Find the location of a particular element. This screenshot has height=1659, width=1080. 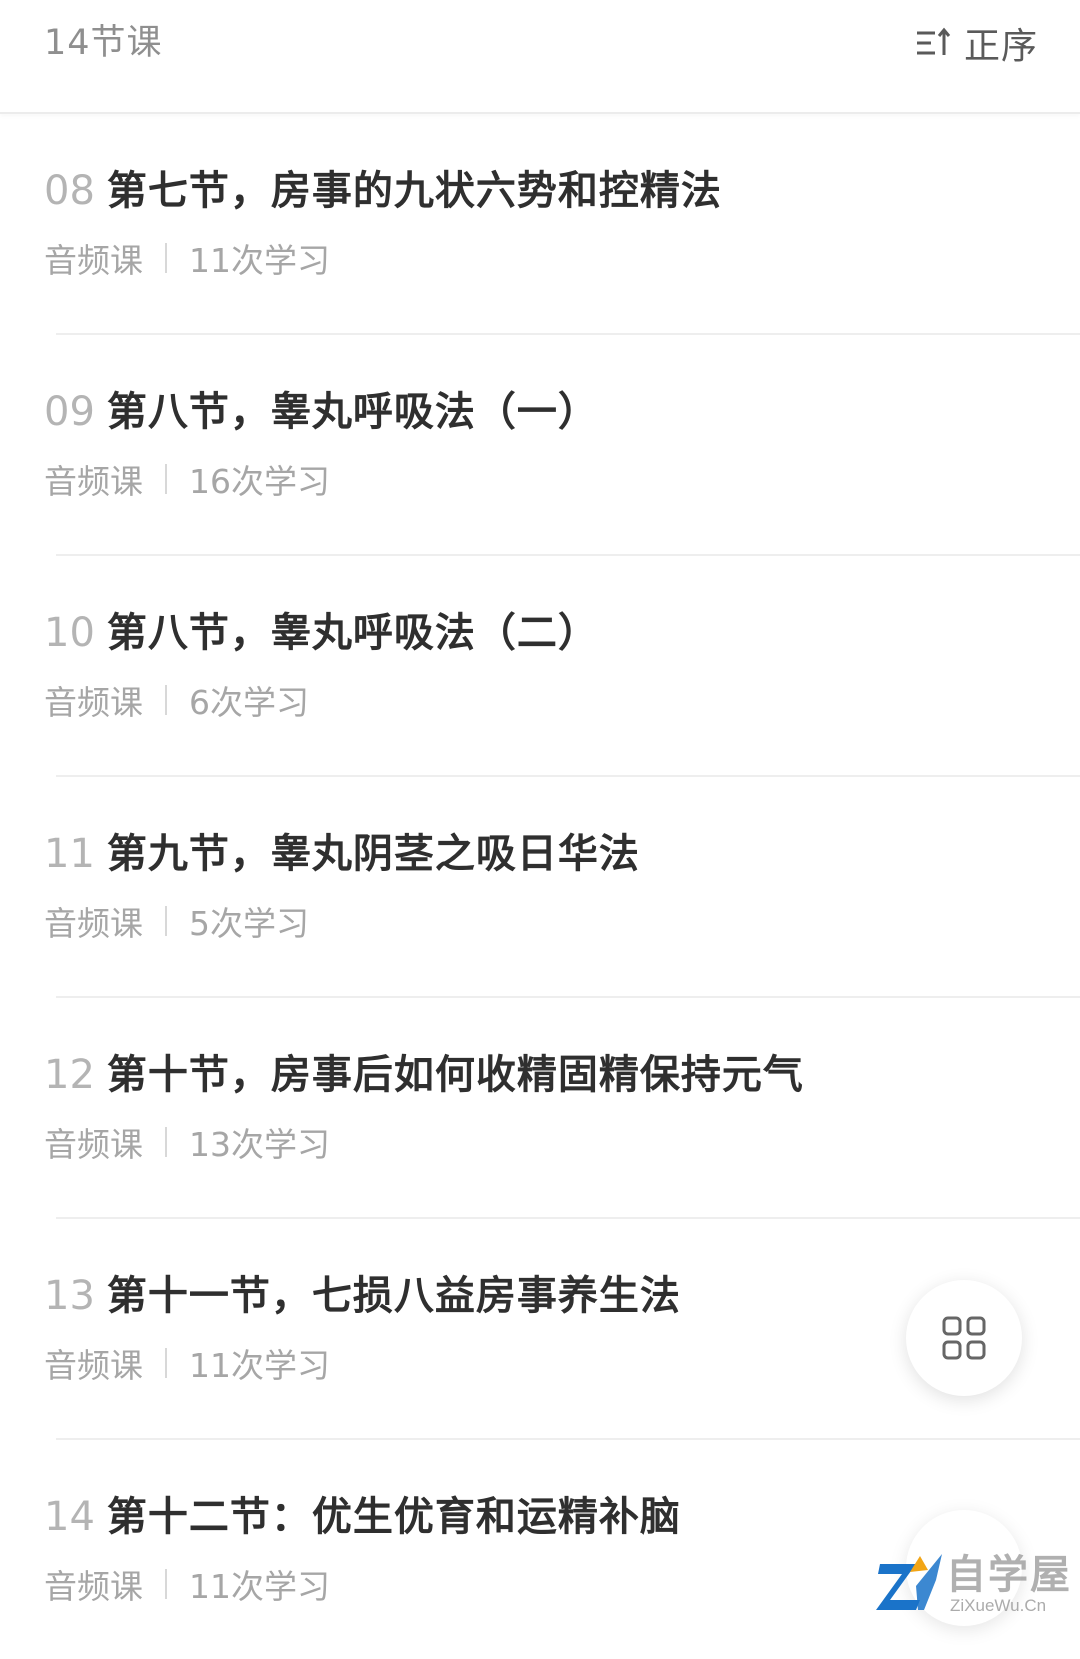

lesson-title-row: 08 第七节，房事的九状六势和控精法 is located at coordinates (383, 187).